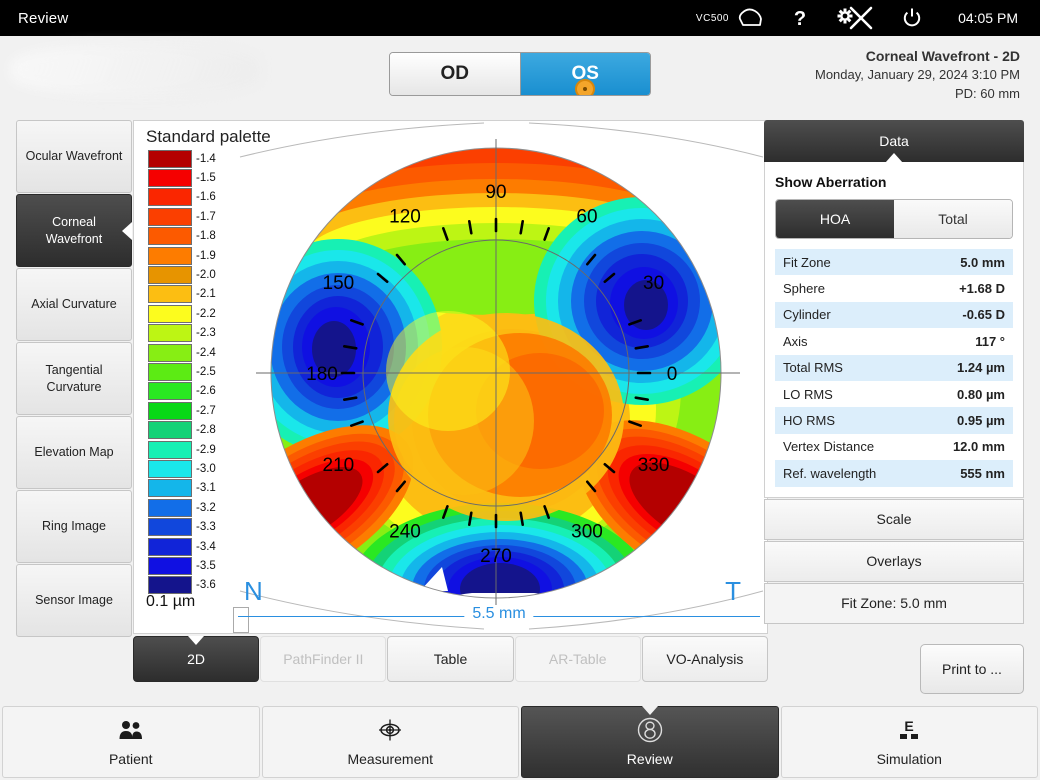  What do you see at coordinates (831, 182) in the screenshot?
I see `show-aberration-label: Show Aberration` at bounding box center [831, 182].